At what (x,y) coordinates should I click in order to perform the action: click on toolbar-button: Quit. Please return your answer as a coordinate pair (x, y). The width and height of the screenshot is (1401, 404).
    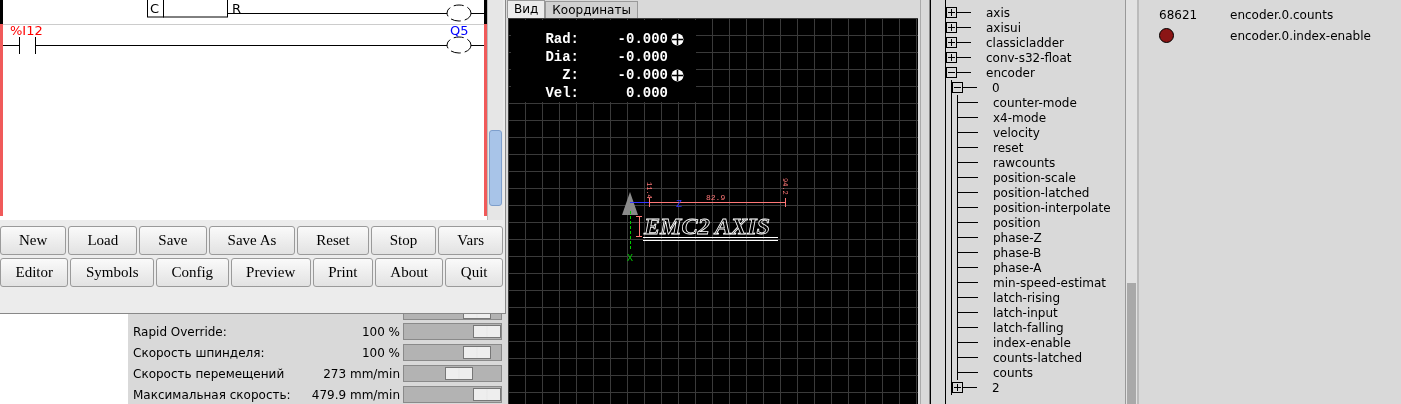
    Looking at the image, I should click on (474, 272).